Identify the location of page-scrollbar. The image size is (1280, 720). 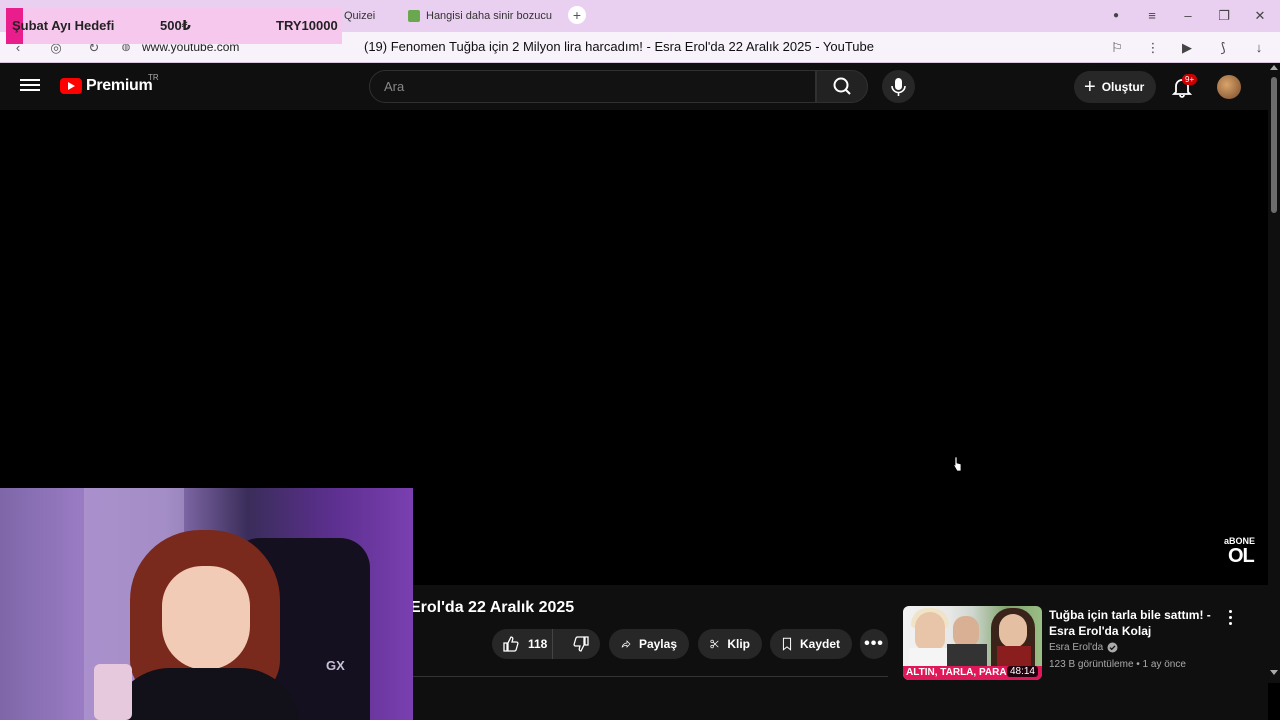
(1274, 373).